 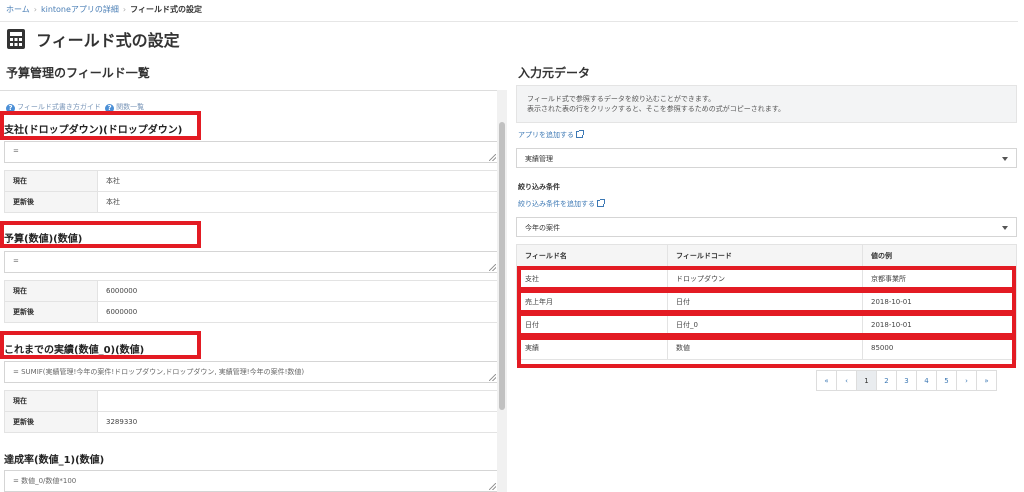 I want to click on add-filter-label: 絞り込み条件を追加する, so click(x=556, y=204).